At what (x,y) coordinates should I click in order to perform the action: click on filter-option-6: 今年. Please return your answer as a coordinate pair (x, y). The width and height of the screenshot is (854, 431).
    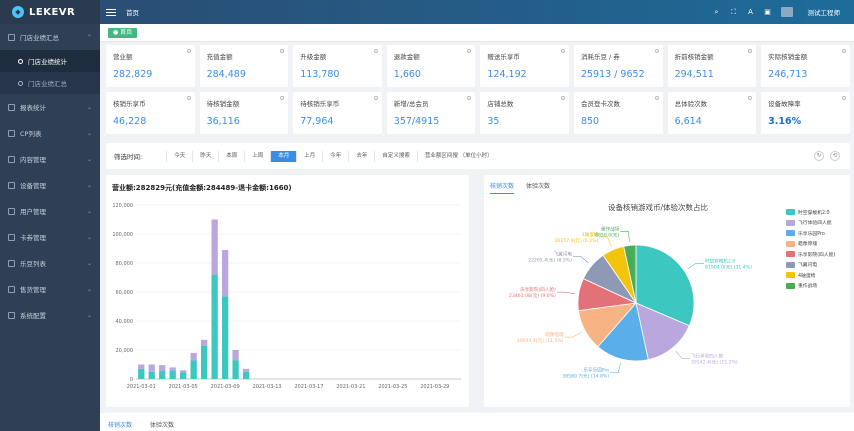
    Looking at the image, I should click on (335, 156).